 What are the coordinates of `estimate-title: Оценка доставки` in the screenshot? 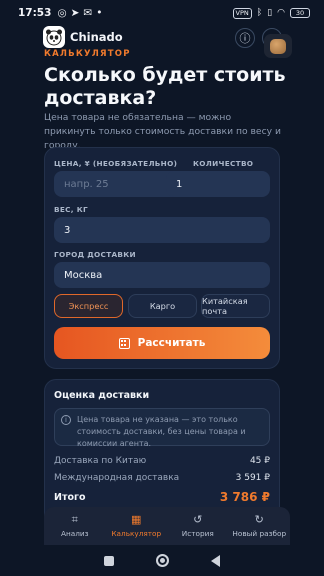 It's located at (102, 395).